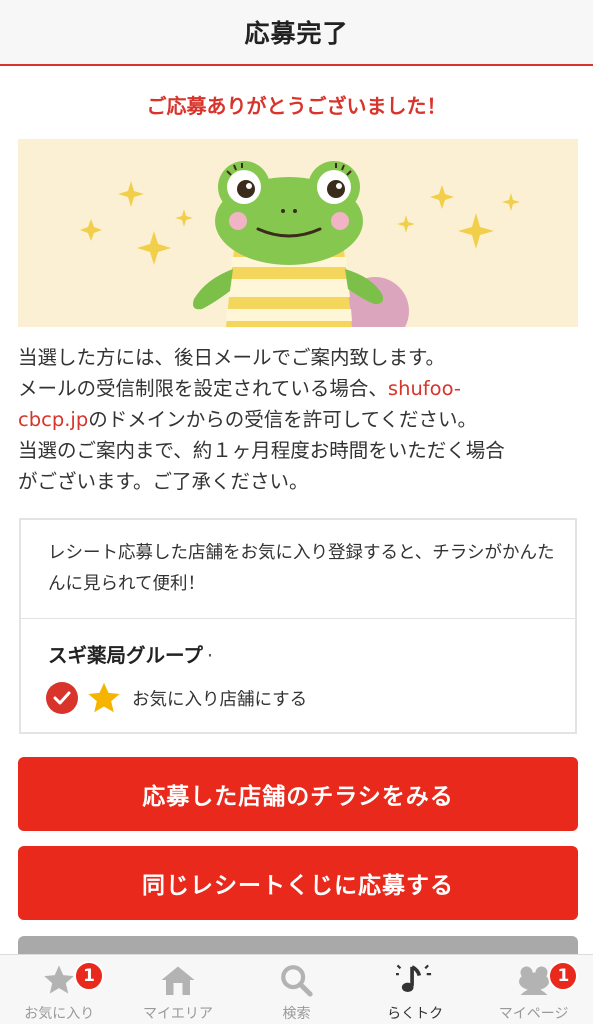 The image size is (593, 1024). I want to click on divider, so click(298, 618).